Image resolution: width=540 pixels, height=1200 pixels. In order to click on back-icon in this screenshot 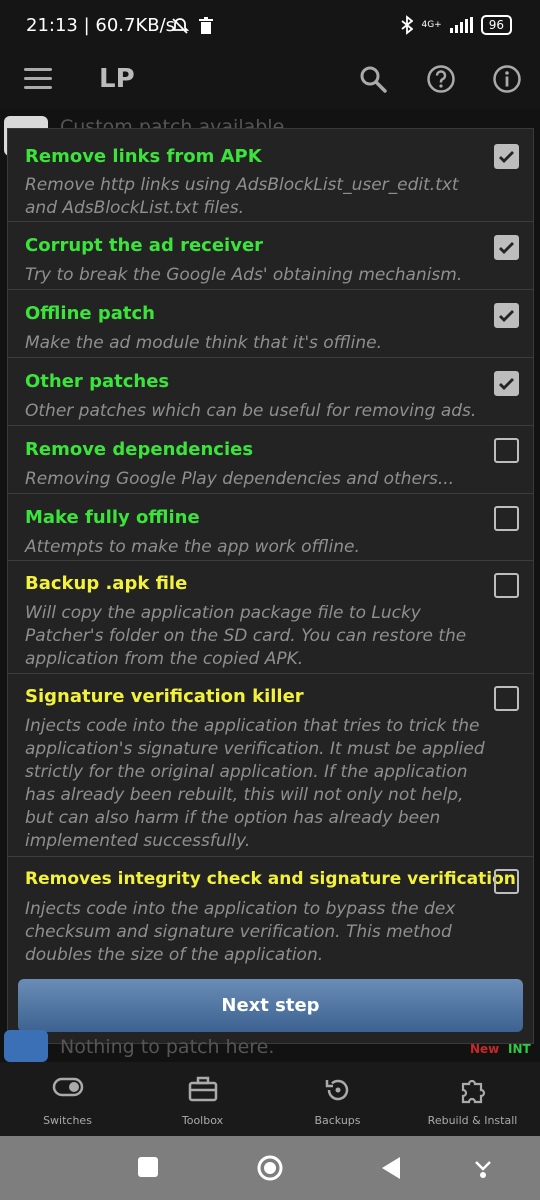, I will do `click(391, 1168)`.